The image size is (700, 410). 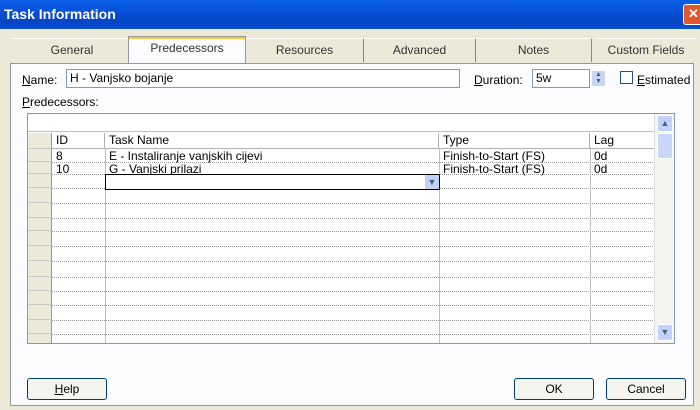 I want to click on cell-id: 8, so click(x=78, y=156).